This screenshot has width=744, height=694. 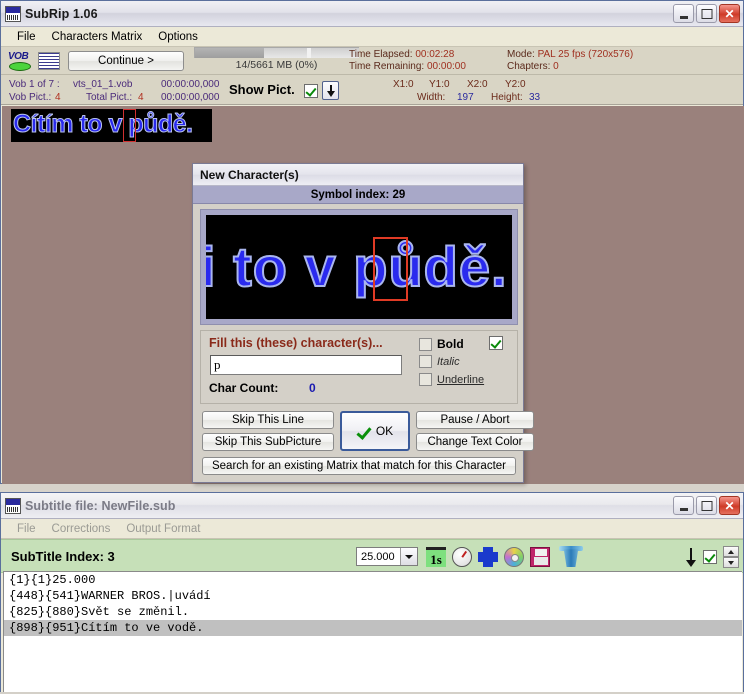 I want to click on auto-scroll-checkbox, so click(x=710, y=557).